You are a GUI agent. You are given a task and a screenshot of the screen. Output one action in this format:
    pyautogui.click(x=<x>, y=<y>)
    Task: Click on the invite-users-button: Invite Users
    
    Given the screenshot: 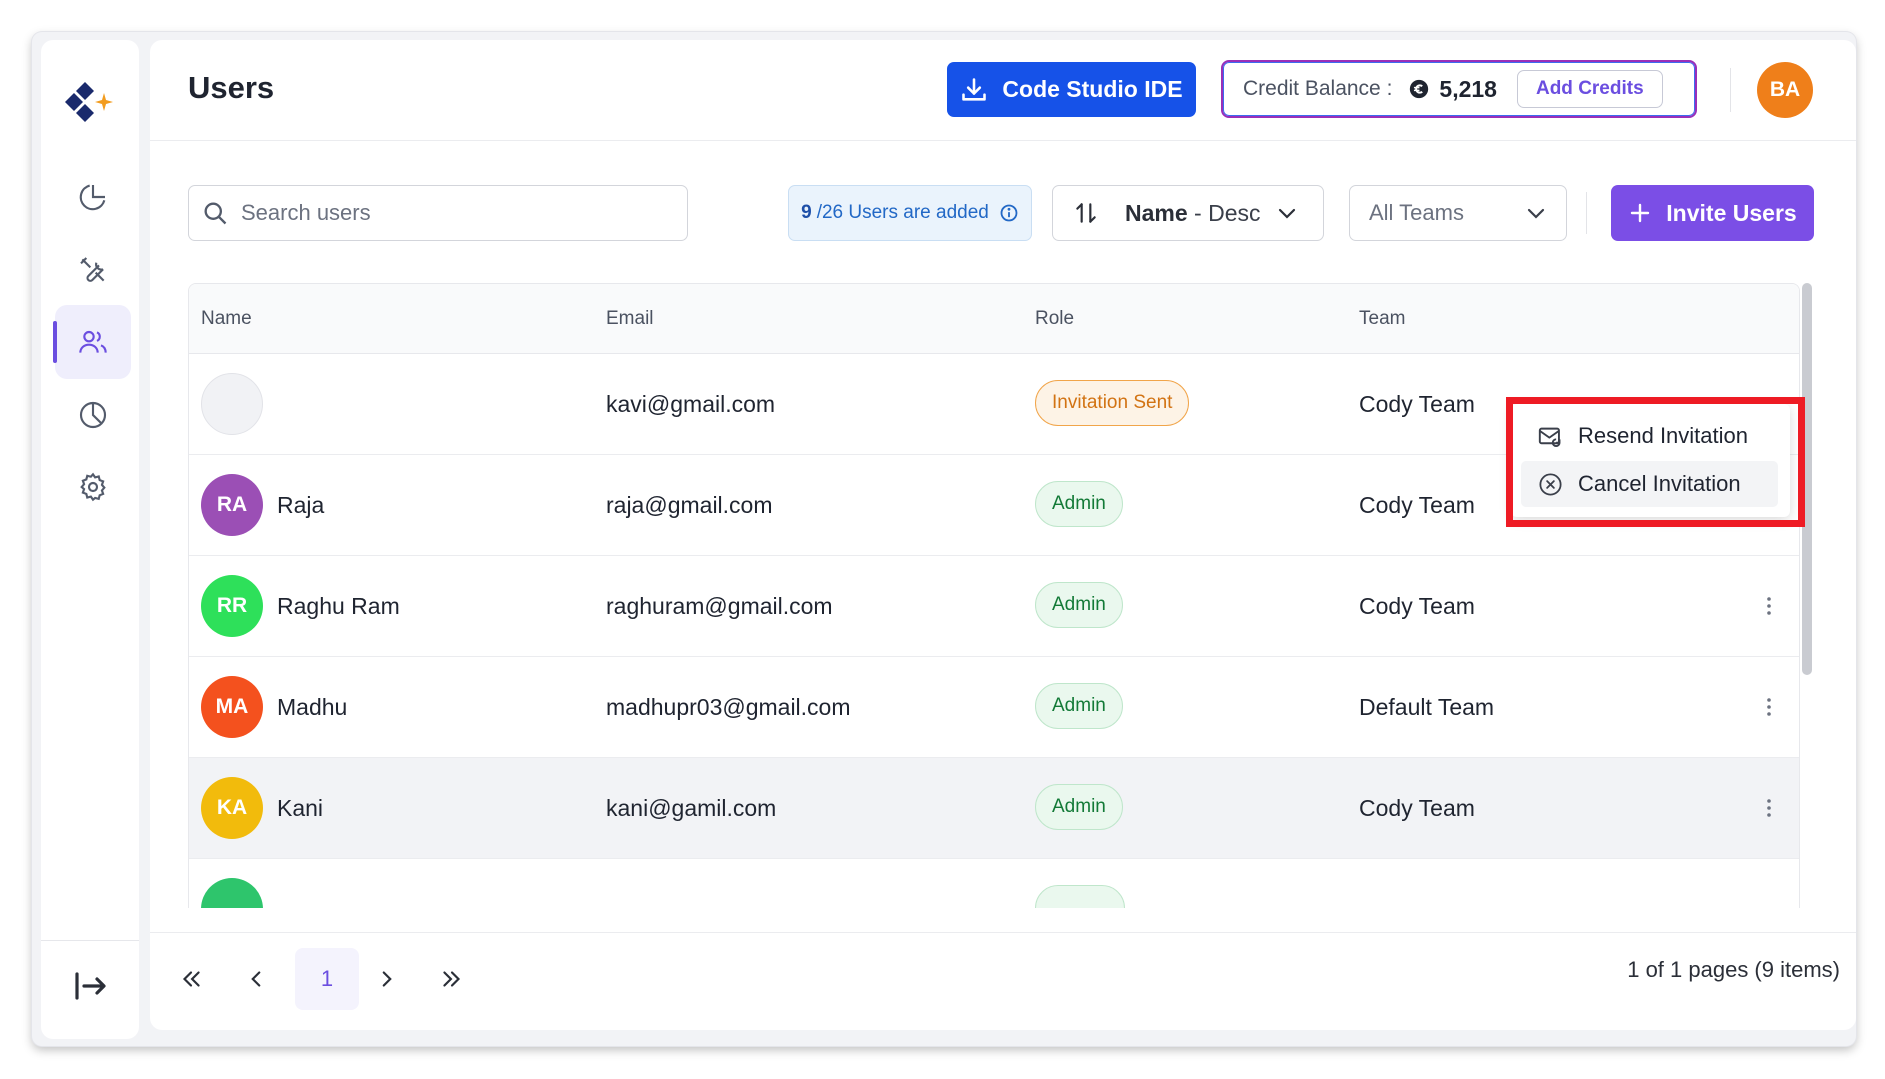 What is the action you would take?
    pyautogui.click(x=1712, y=213)
    